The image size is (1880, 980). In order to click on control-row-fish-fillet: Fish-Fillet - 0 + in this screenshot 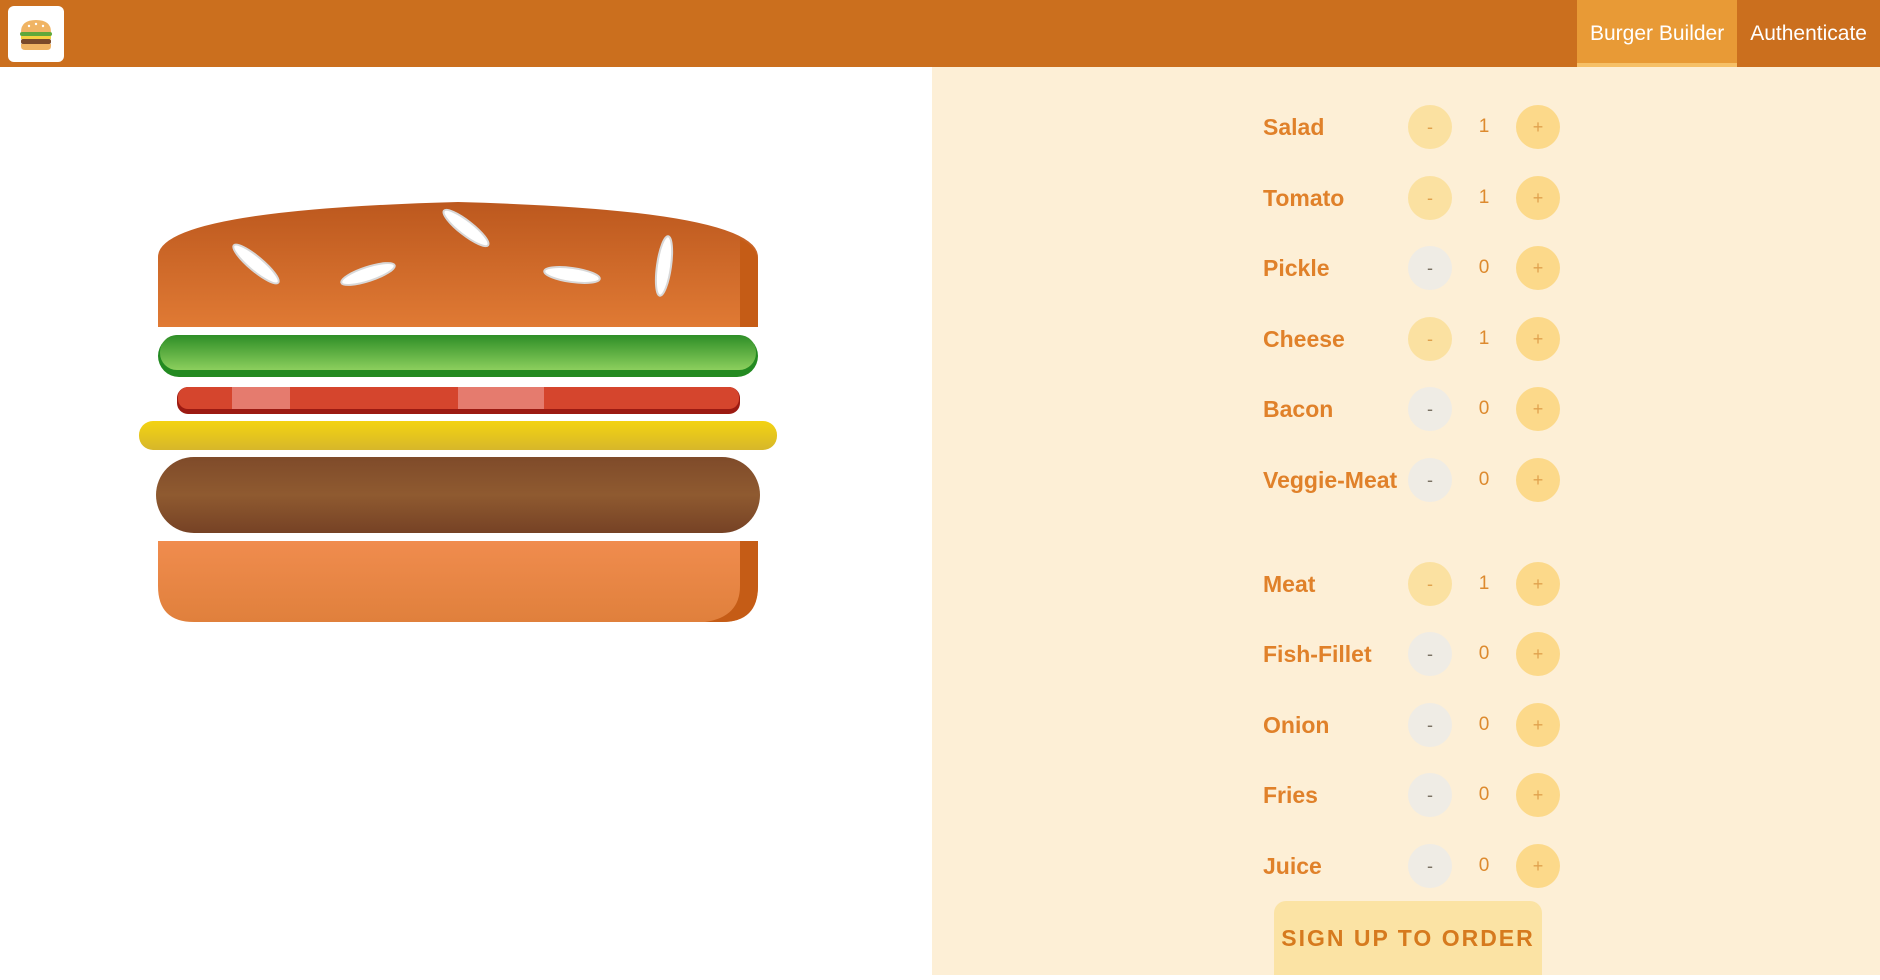, I will do `click(1428, 654)`.